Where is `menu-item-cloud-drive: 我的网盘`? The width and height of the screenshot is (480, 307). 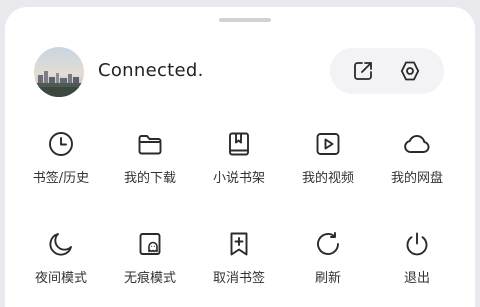 menu-item-cloud-drive: 我的网盘 is located at coordinates (417, 165).